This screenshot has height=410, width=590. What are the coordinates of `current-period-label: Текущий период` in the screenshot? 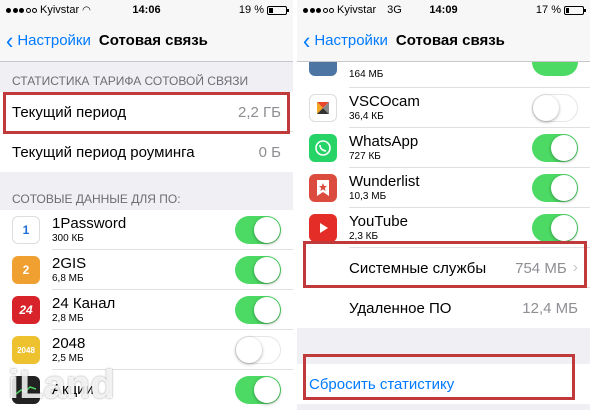 It's located at (69, 112).